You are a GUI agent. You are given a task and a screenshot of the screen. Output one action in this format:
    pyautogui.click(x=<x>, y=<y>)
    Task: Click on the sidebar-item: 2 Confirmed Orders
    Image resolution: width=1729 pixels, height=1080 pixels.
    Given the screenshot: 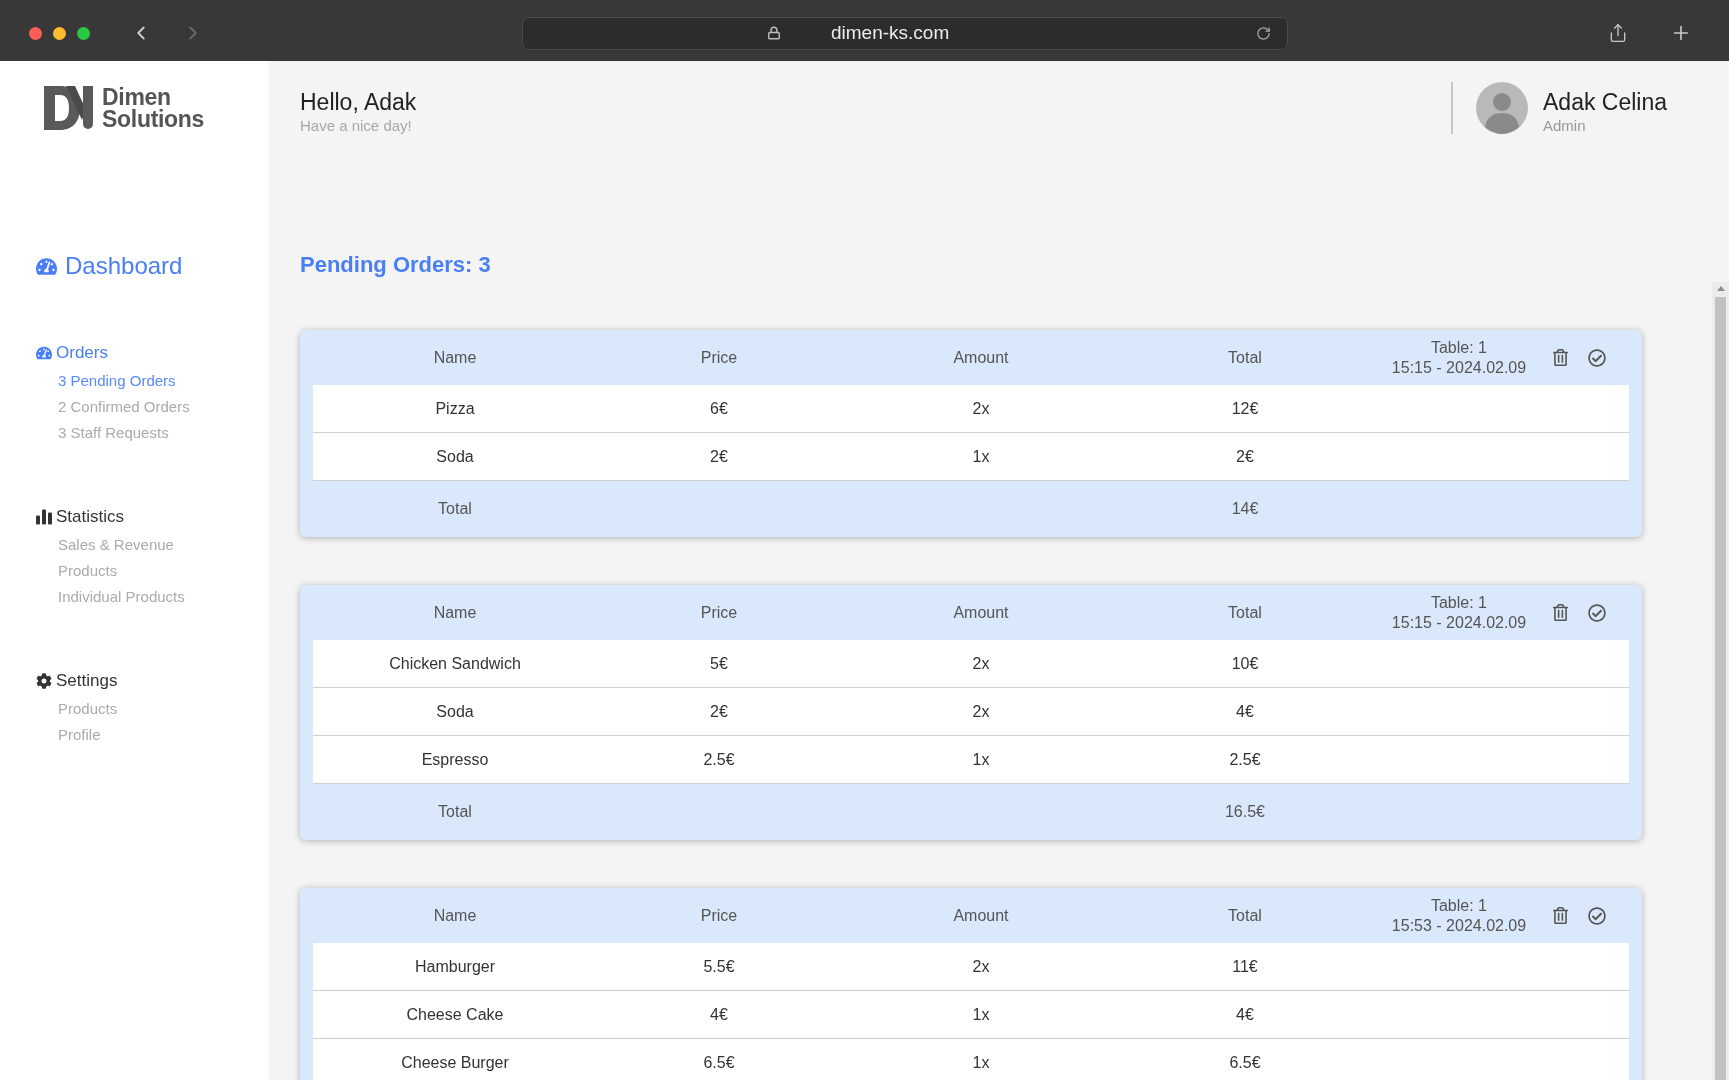 What is the action you would take?
    pyautogui.click(x=124, y=407)
    